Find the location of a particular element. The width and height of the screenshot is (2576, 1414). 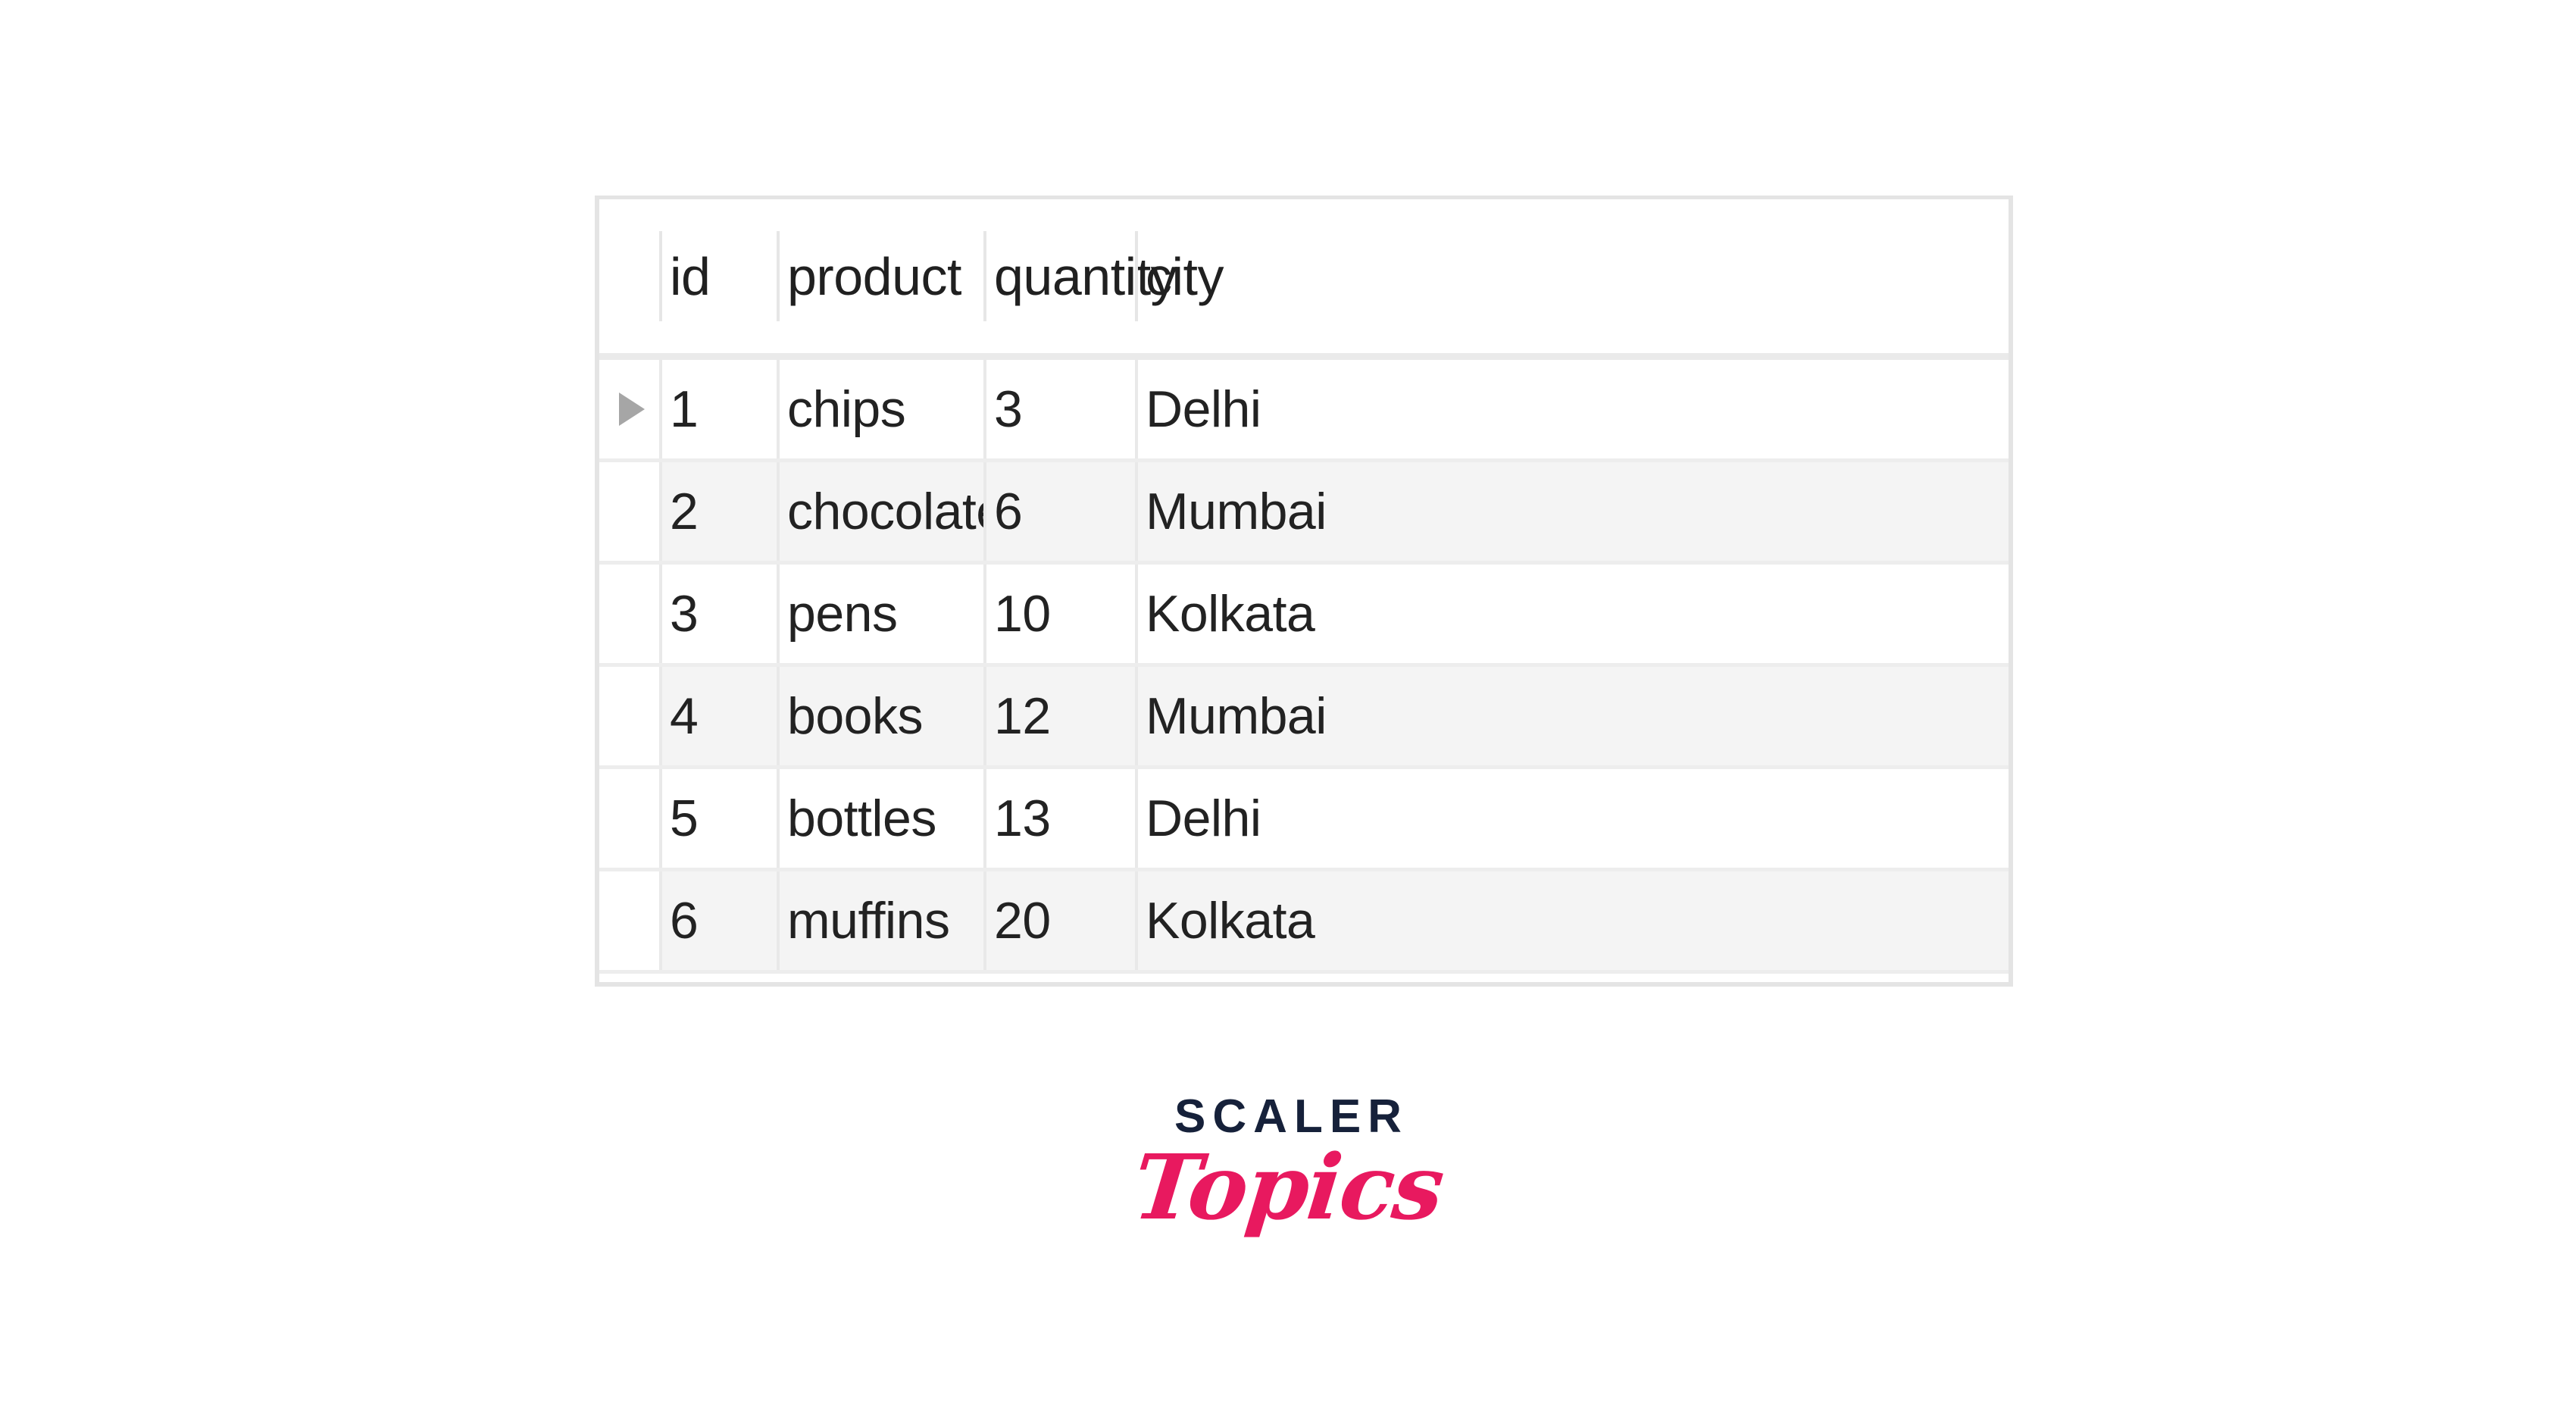

table-row: 2 chocolates 6 Mumbai is located at coordinates (1304, 513).